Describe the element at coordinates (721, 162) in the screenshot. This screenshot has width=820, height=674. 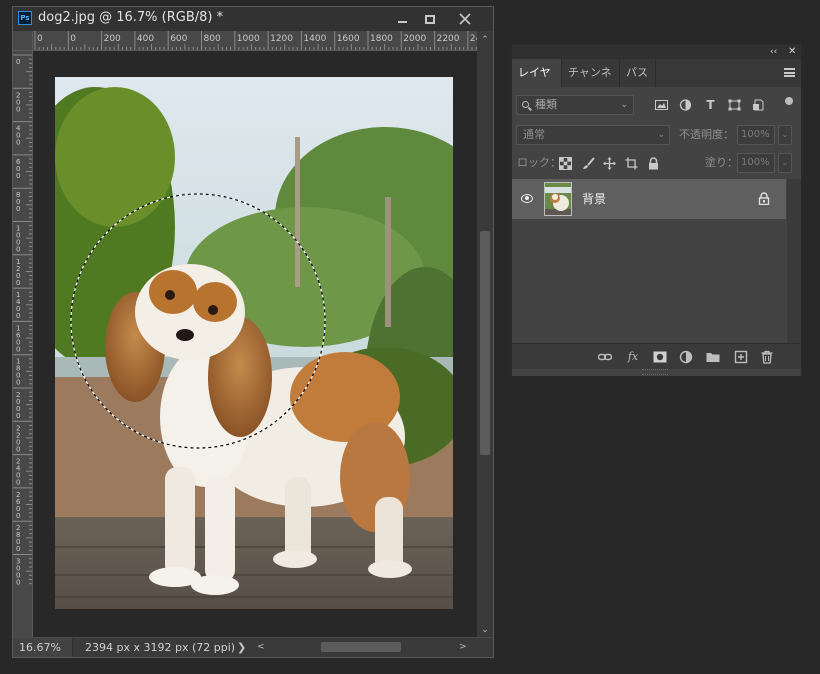
I see `fill-label: 塗り：` at that location.